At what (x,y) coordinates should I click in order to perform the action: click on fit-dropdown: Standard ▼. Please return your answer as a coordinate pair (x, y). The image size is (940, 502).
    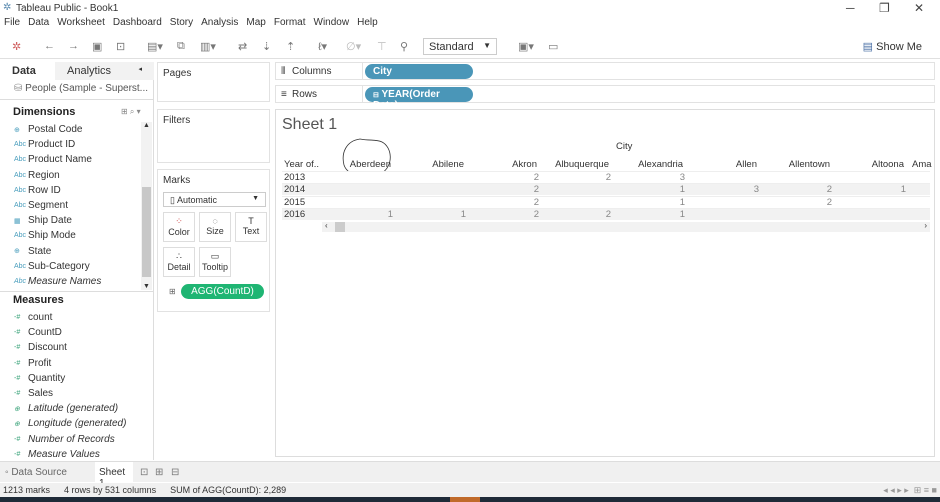
    Looking at the image, I should click on (460, 46).